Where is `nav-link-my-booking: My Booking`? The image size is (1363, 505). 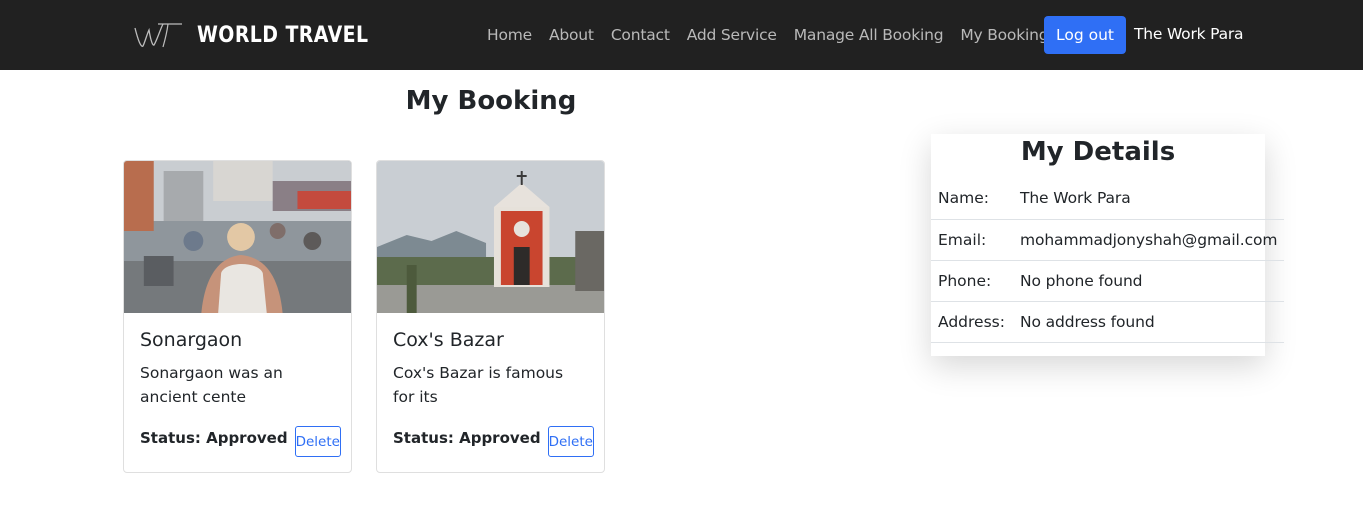 nav-link-my-booking: My Booking is located at coordinates (1004, 35).